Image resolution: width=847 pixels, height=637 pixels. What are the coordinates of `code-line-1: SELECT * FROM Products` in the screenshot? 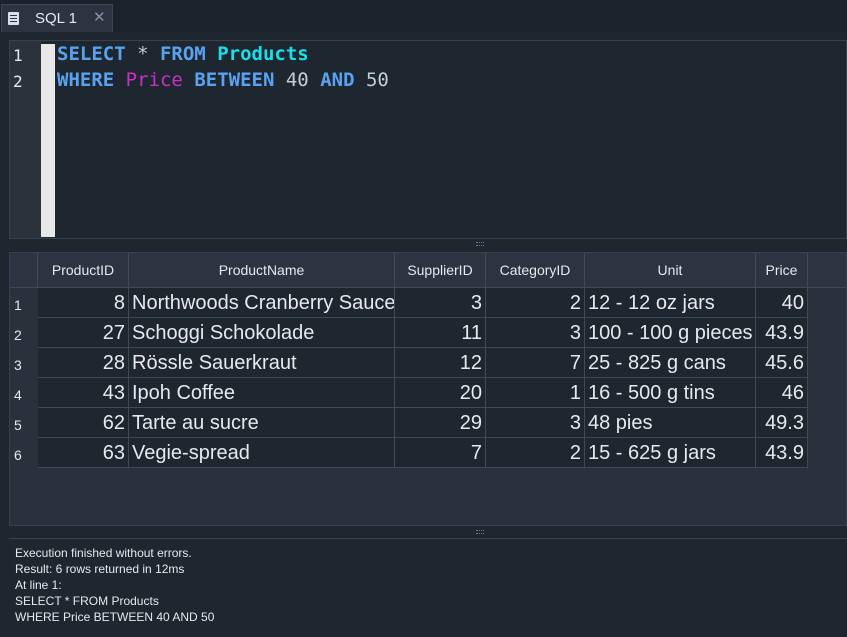 It's located at (183, 54).